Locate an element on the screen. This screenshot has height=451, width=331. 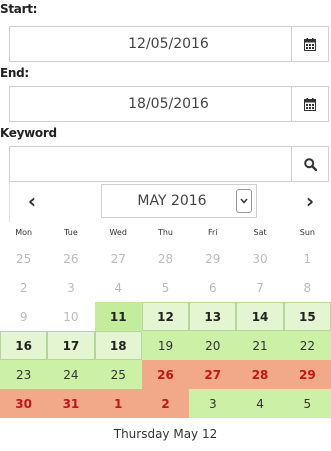
end-calendar-button is located at coordinates (309, 104).